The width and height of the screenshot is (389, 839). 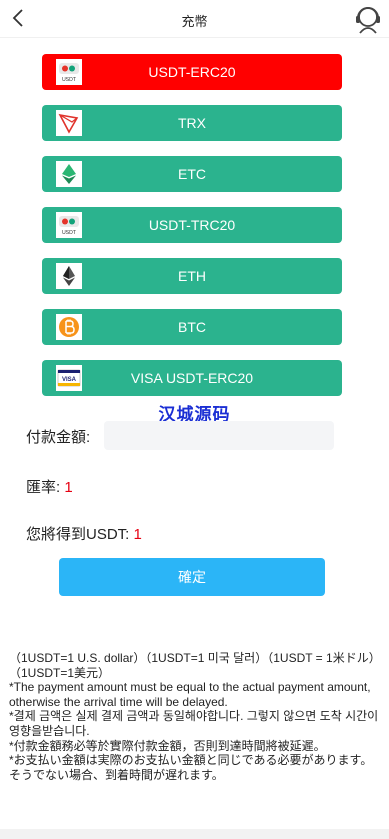 What do you see at coordinates (167, 745) in the screenshot?
I see `note-chinese: *付款金額務必等於實際付款金額，否則到達時間將被延遲。` at bounding box center [167, 745].